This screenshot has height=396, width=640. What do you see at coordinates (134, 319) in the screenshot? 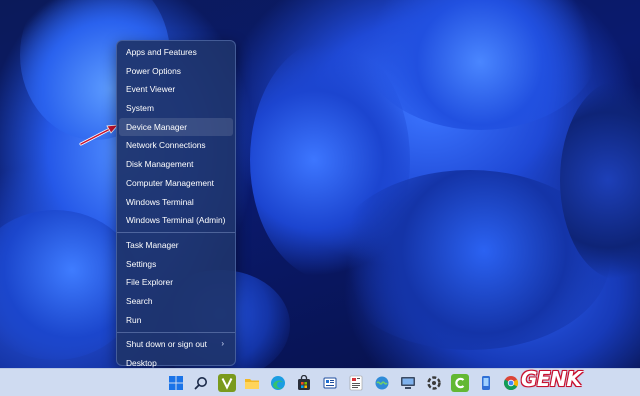
I see `menu-item-label: Run` at bounding box center [134, 319].